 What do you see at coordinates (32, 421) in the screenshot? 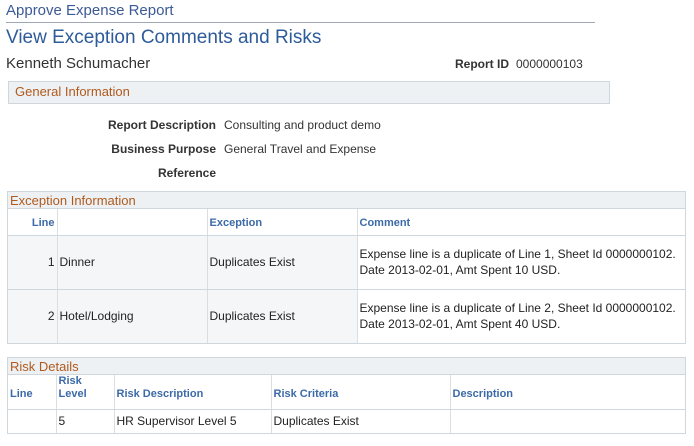
I see `risk-line` at bounding box center [32, 421].